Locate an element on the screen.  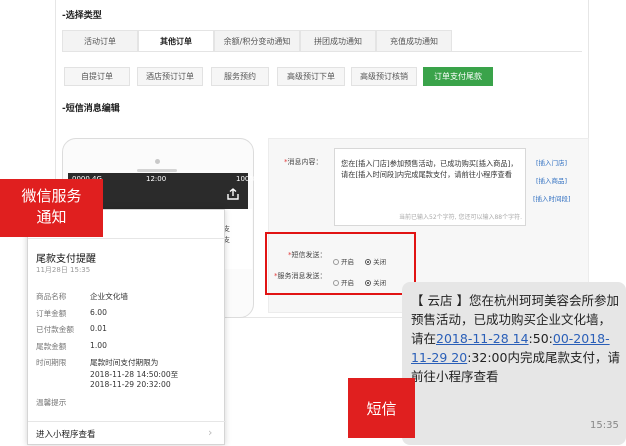
clock-text: 12:00 is located at coordinates (156, 179).